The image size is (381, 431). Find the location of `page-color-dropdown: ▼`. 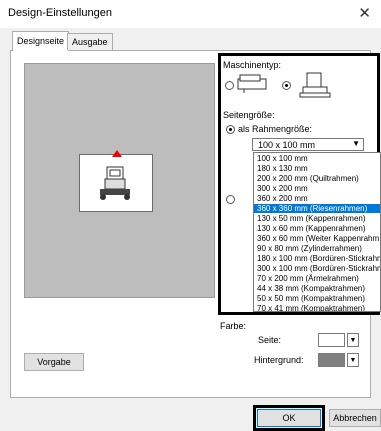

page-color-dropdown: ▼ is located at coordinates (353, 340).